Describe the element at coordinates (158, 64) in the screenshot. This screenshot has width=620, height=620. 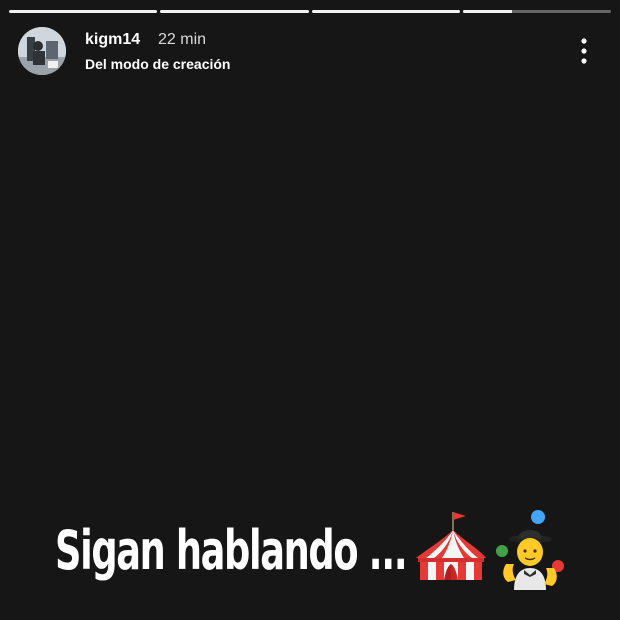
I see `story-subtitle: Del modo de creación` at that location.